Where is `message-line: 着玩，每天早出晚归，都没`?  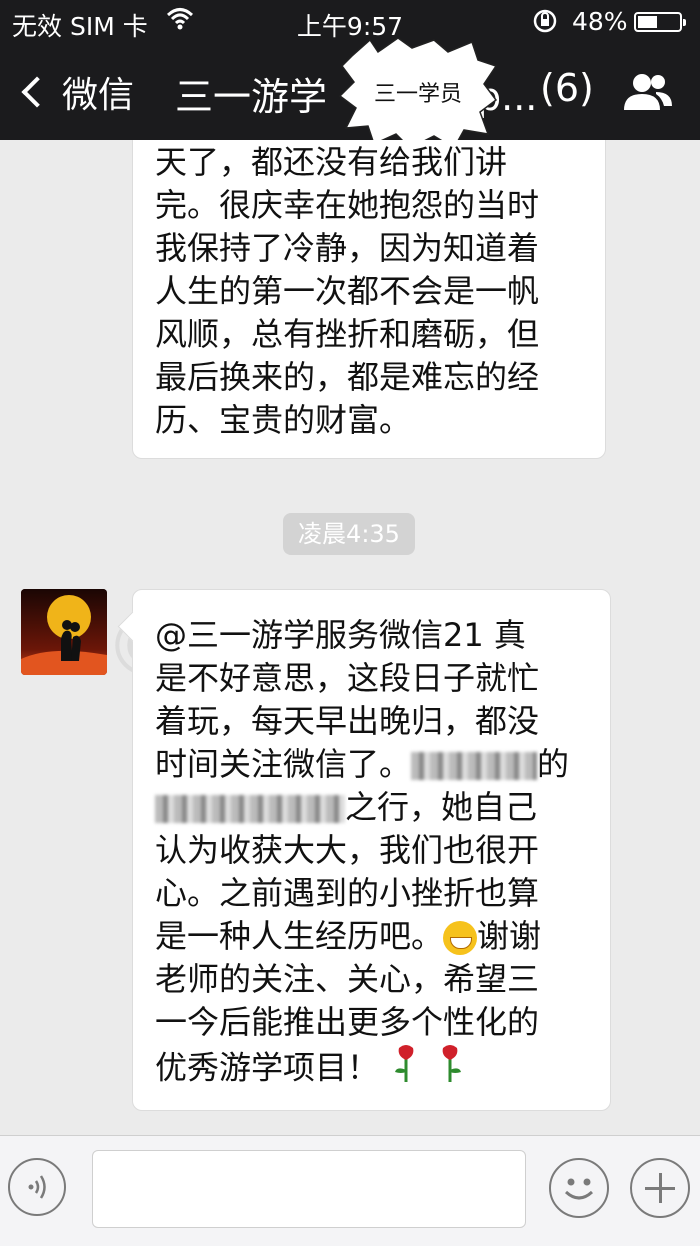
message-line: 着玩，每天早出晚归，都没 is located at coordinates (347, 721).